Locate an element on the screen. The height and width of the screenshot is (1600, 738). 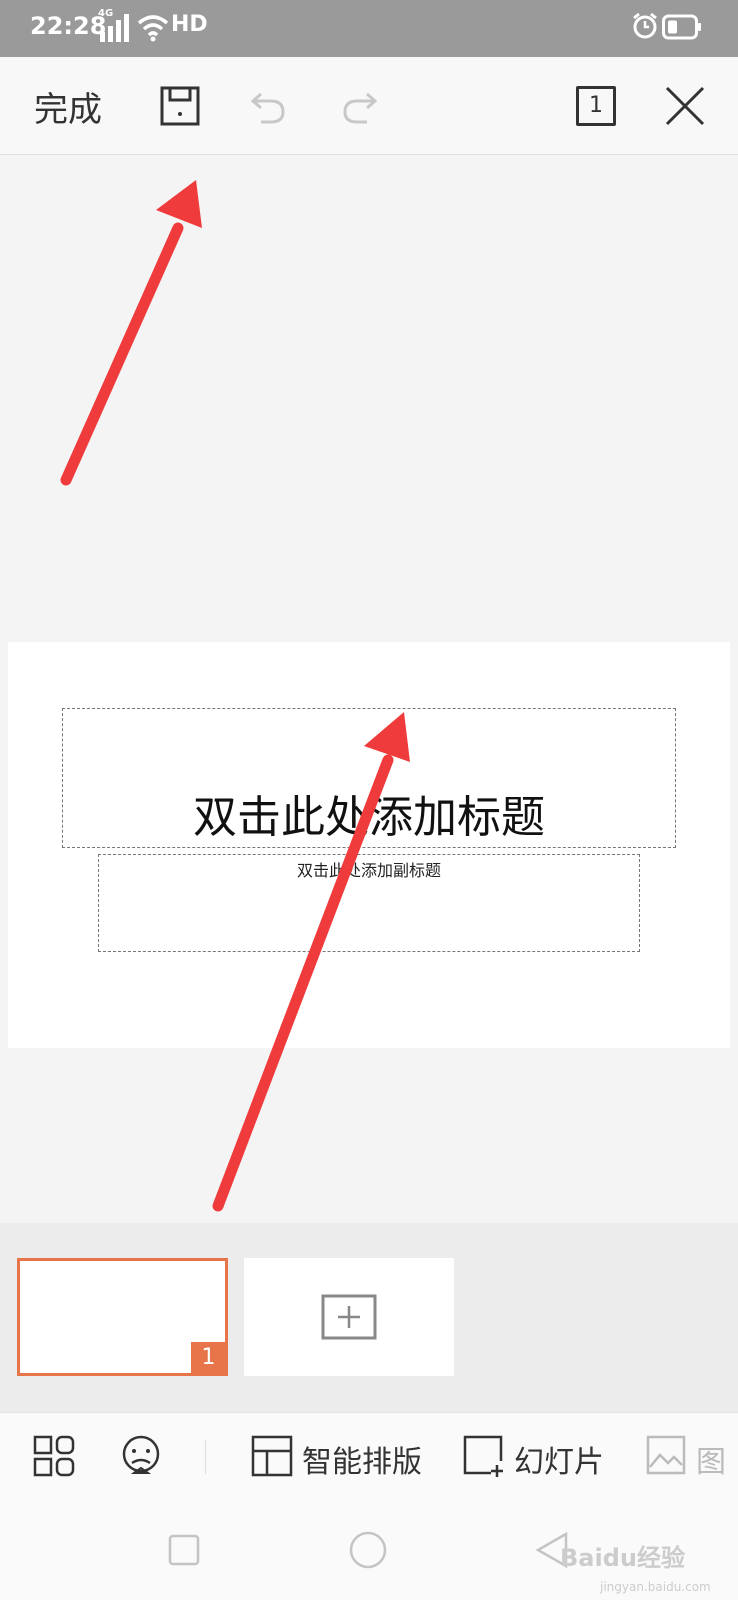
title-placeholder: 双击此处添加标题 is located at coordinates (369, 778).